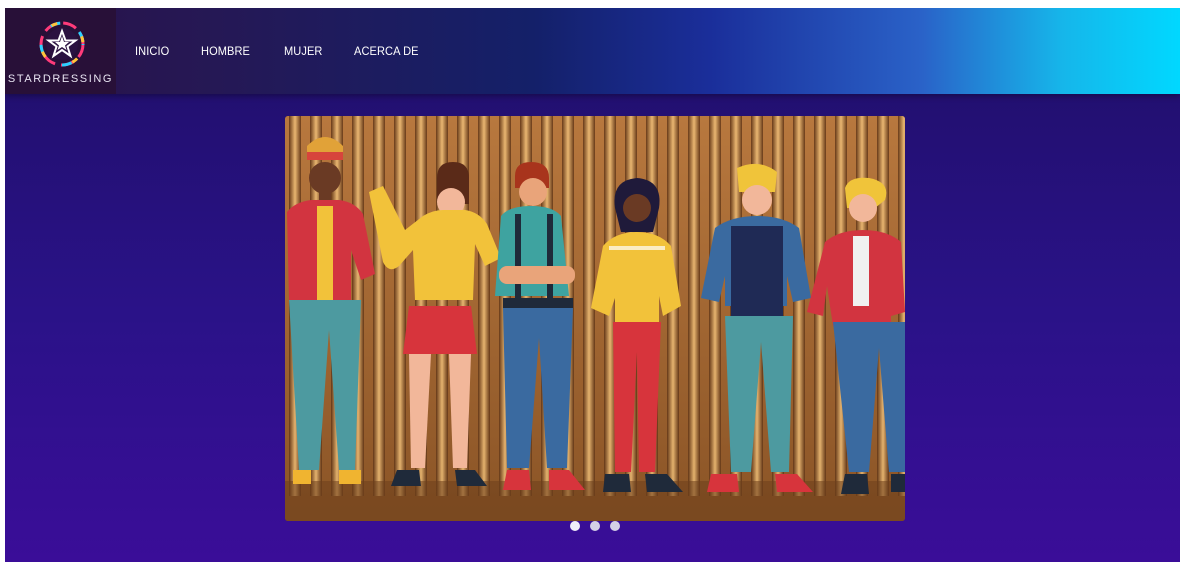  Describe the element at coordinates (386, 51) in the screenshot. I see `nav-link-acerca-de: ACERCA DE` at that location.